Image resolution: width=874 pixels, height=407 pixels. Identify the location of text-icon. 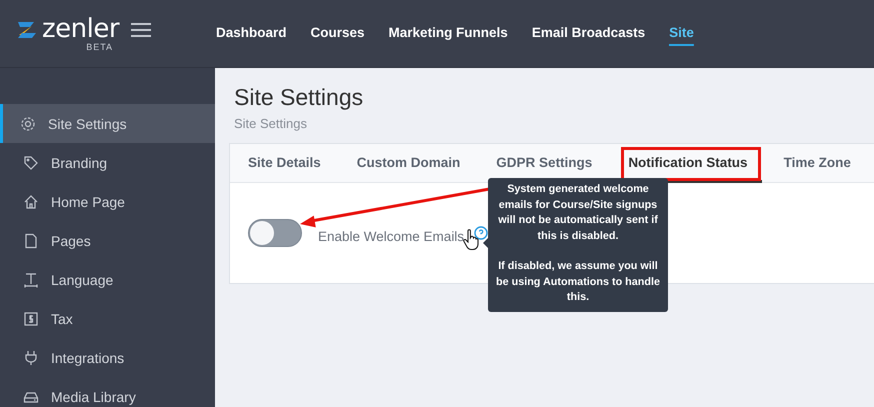
(31, 280).